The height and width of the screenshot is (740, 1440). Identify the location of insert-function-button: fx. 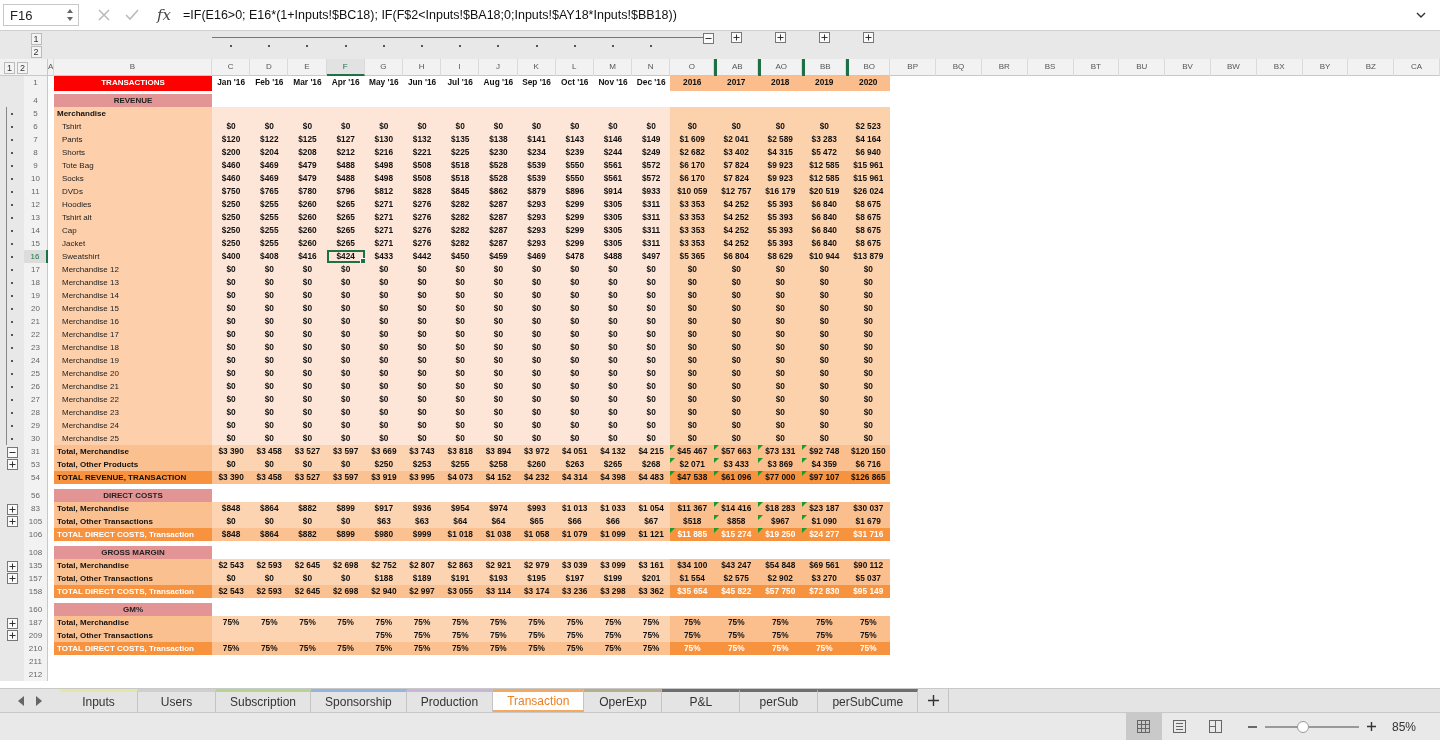
(164, 15).